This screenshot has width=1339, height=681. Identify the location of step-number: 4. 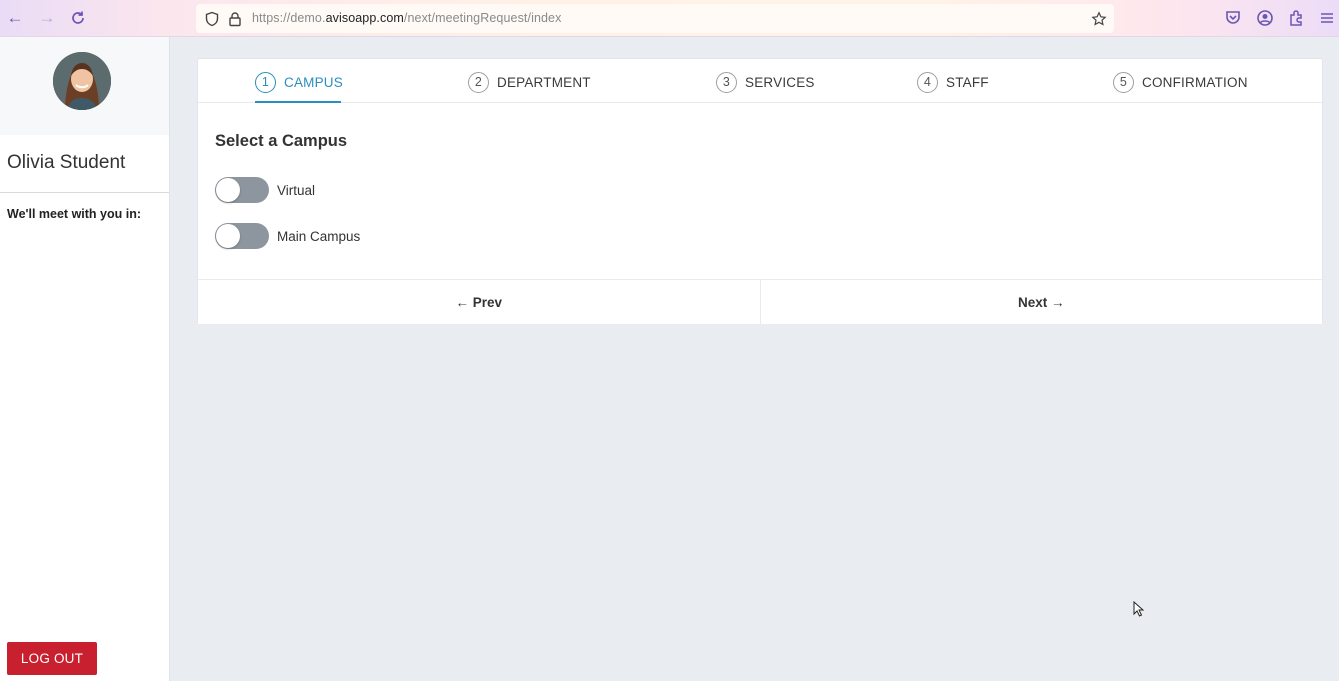
(927, 82).